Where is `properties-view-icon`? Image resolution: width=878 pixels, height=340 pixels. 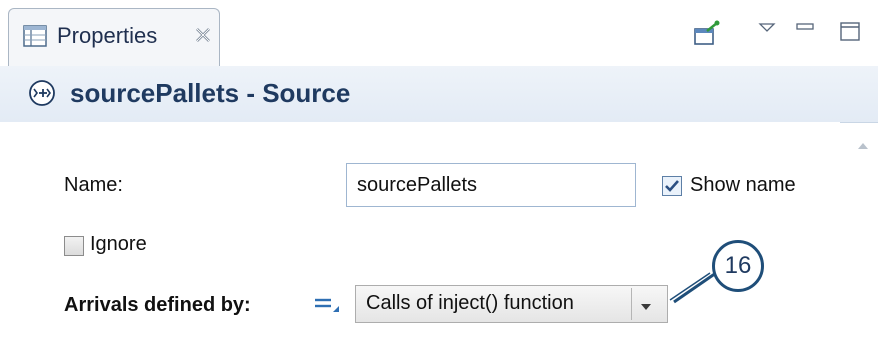
properties-view-icon is located at coordinates (35, 36).